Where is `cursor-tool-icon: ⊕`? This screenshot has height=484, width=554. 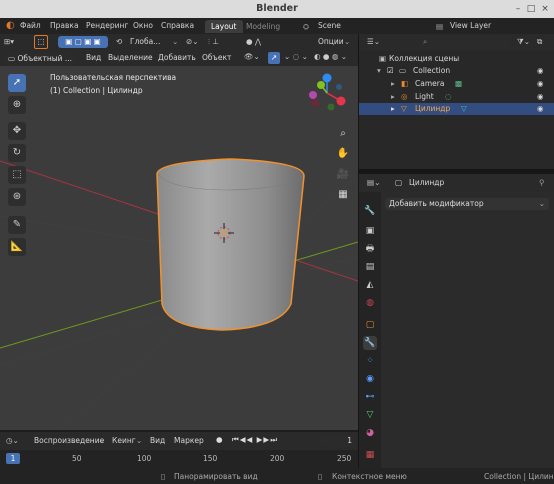
cursor-tool-icon: ⊕ is located at coordinates (17, 105).